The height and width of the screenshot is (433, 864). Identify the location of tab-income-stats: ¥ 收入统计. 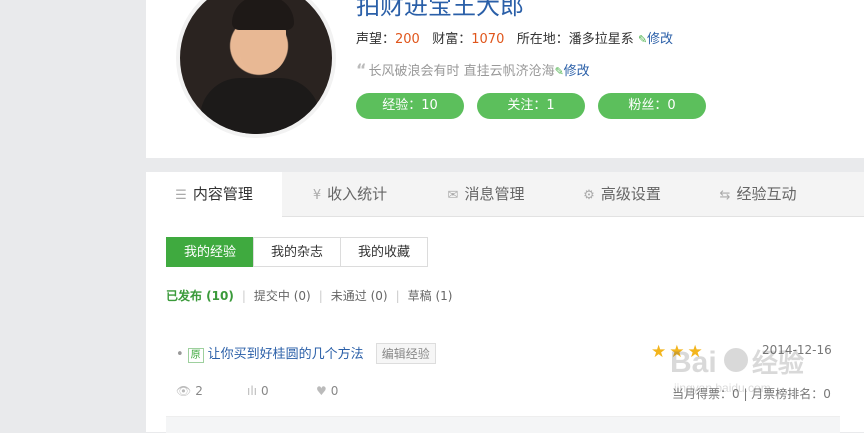
(350, 194).